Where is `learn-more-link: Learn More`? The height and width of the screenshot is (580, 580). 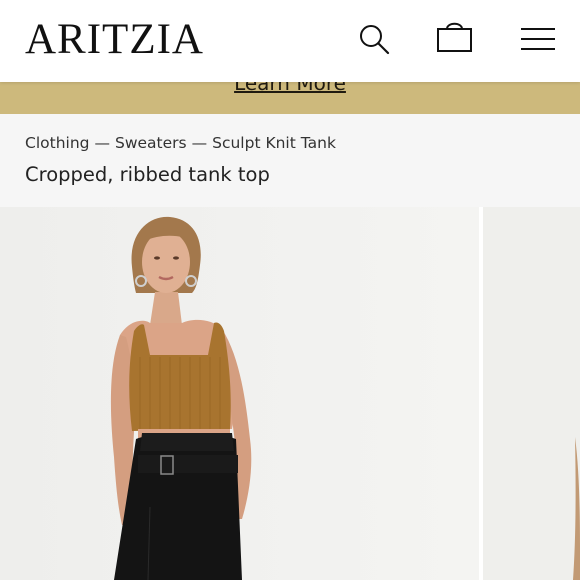
learn-more-link: Learn More is located at coordinates (290, 88).